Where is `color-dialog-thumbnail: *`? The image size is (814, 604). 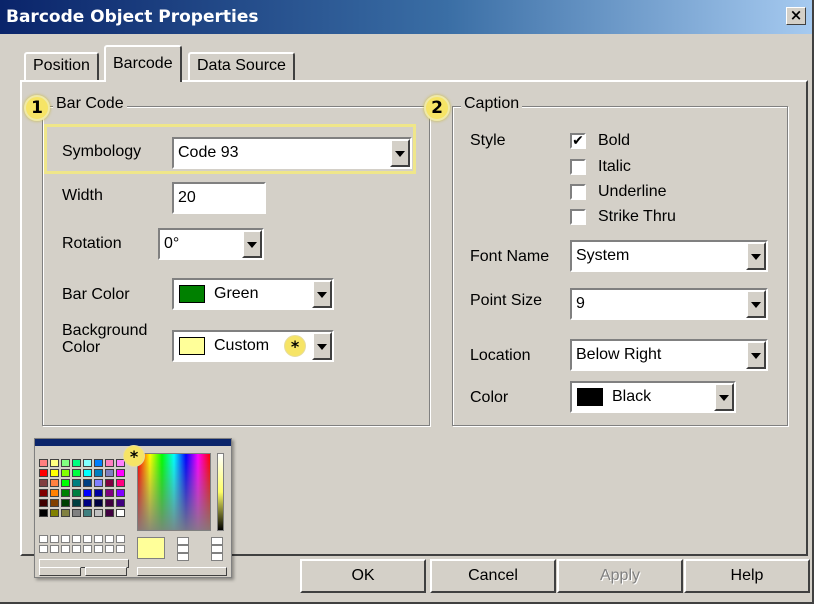 color-dialog-thumbnail: * is located at coordinates (133, 508).